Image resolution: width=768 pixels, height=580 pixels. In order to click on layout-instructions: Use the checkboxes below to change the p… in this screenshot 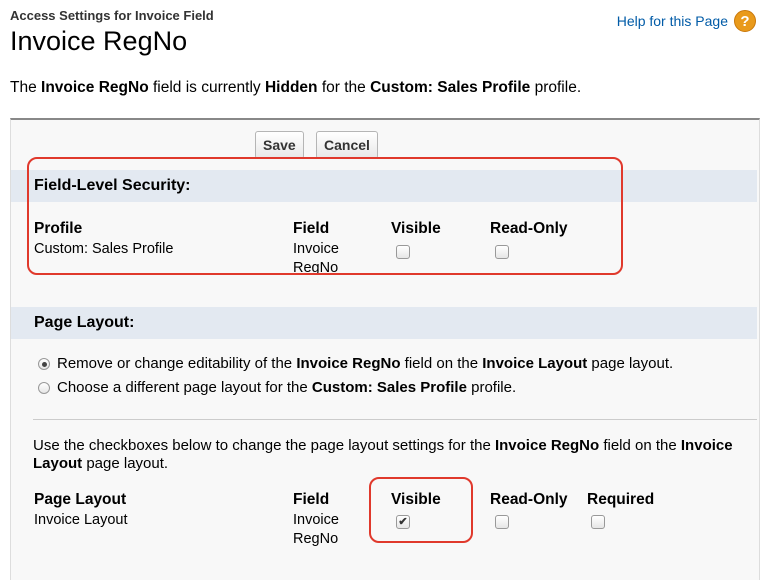, I will do `click(390, 455)`.